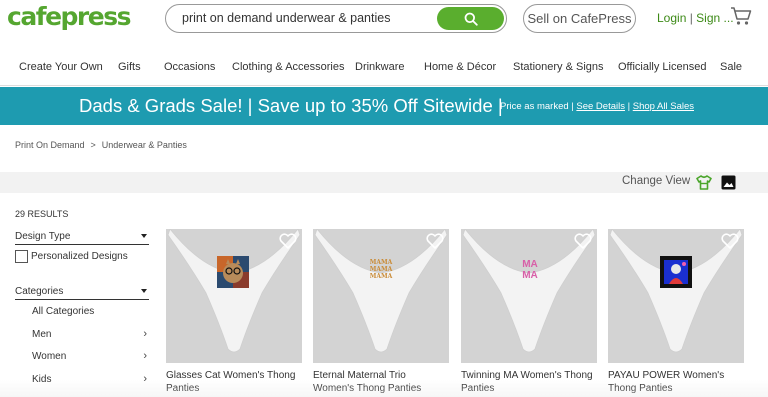 This screenshot has width=768, height=397. I want to click on tshirt-view-icon, so click(704, 182).